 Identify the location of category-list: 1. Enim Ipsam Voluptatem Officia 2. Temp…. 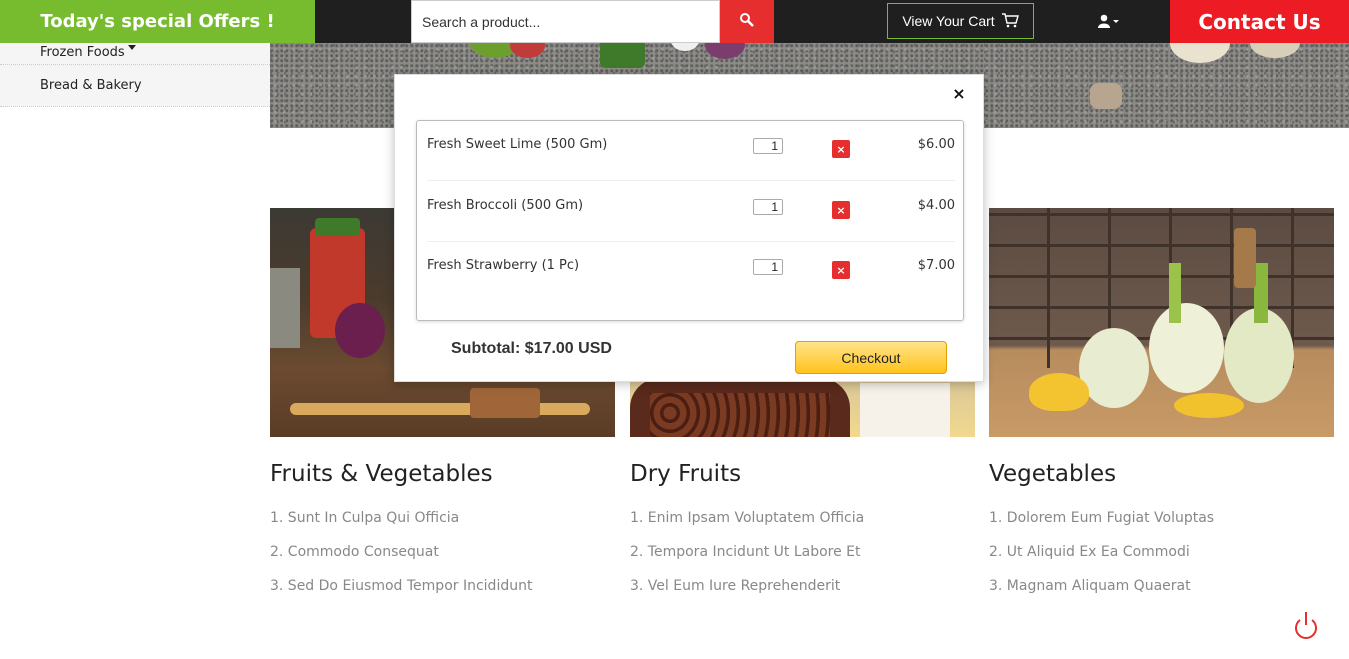
(802, 559).